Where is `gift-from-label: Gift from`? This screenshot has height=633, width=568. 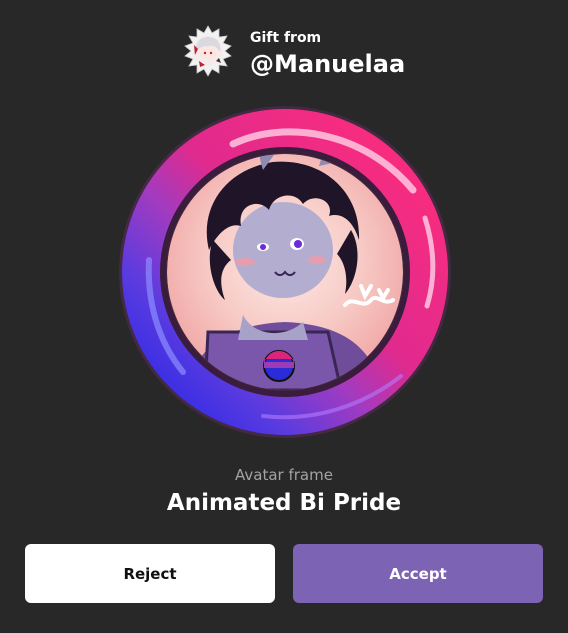
gift-from-label: Gift from is located at coordinates (286, 38).